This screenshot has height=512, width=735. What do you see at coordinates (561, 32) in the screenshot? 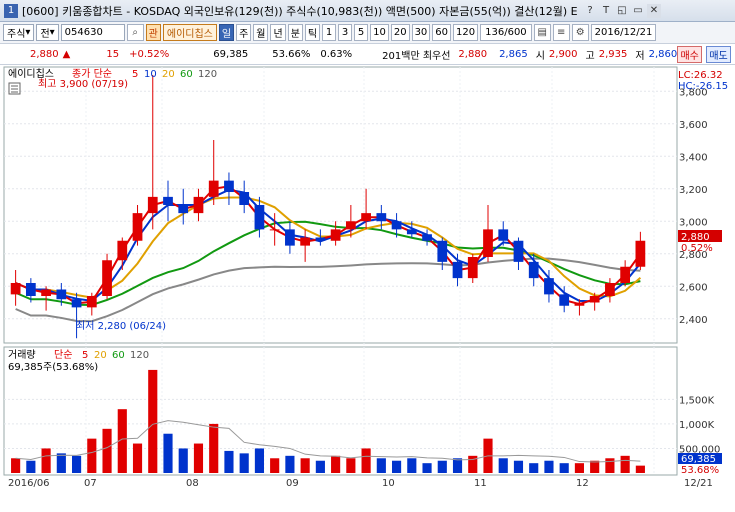
I see `indicator-icon: ≡` at bounding box center [561, 32].